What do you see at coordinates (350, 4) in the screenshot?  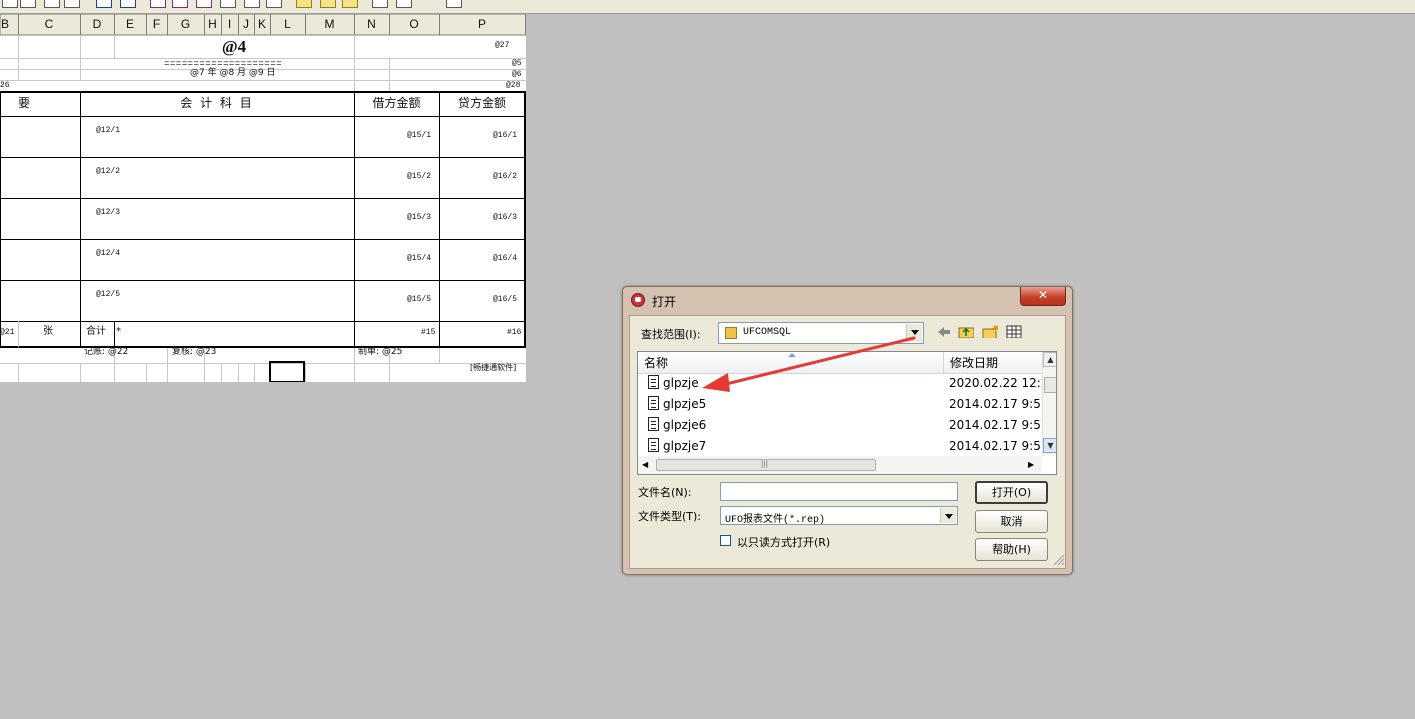 I see `toolbar-comma-icon` at bounding box center [350, 4].